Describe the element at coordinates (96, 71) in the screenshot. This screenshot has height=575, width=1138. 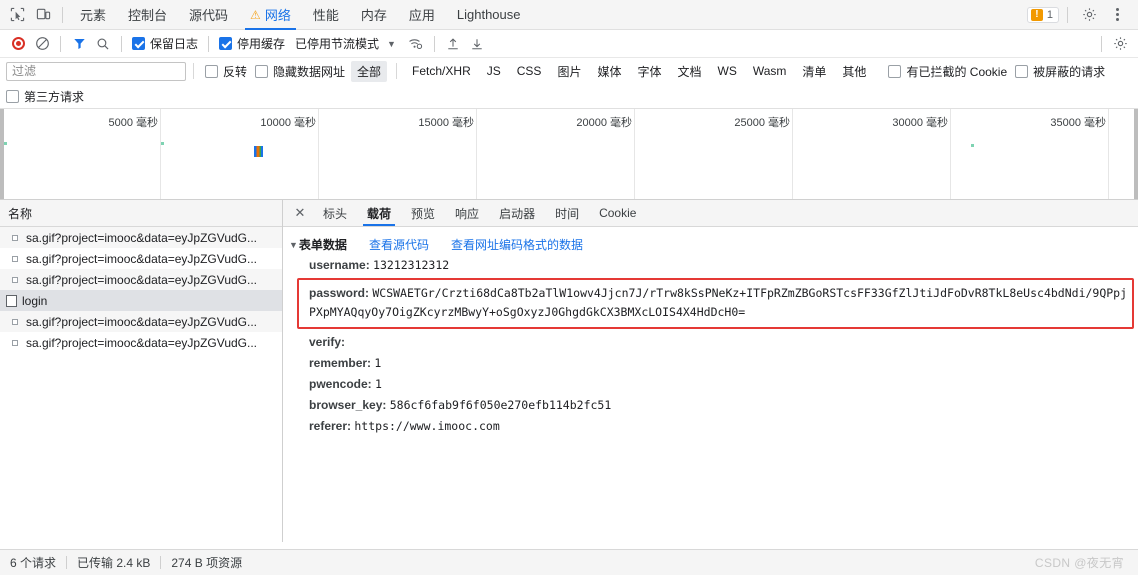
I see `filter-input` at that location.